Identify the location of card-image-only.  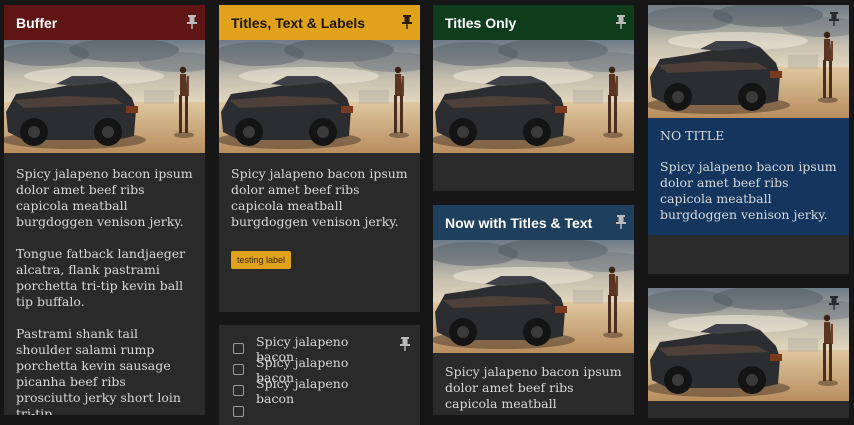
(748, 353).